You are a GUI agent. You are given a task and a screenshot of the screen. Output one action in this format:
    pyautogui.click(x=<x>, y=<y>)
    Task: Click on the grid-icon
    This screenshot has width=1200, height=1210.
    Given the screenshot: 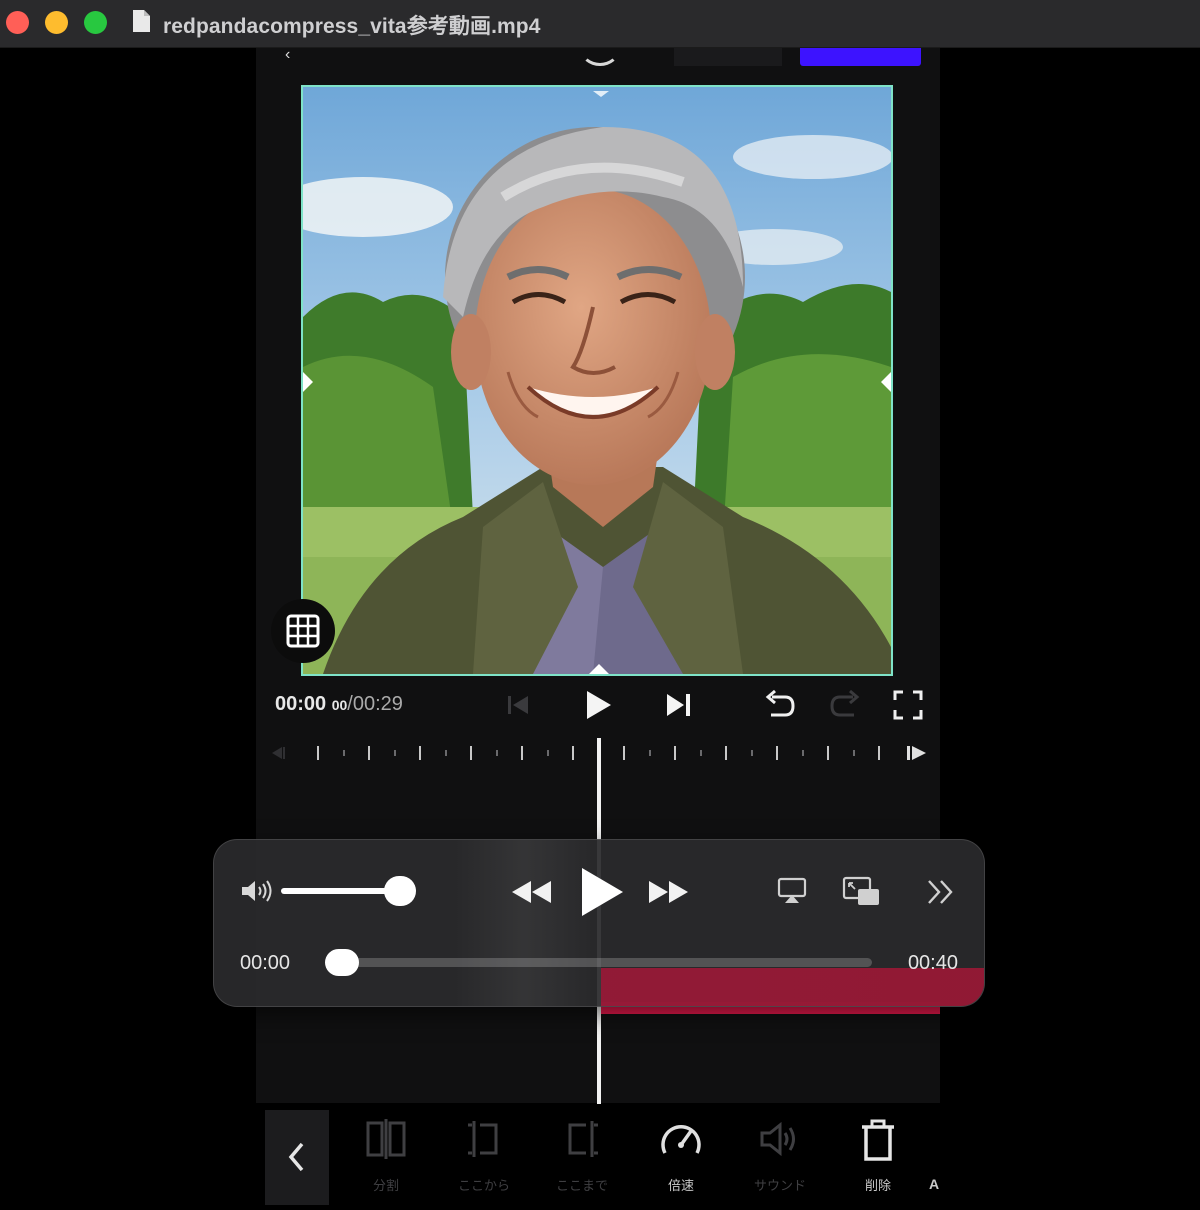 What is the action you would take?
    pyautogui.click(x=303, y=631)
    